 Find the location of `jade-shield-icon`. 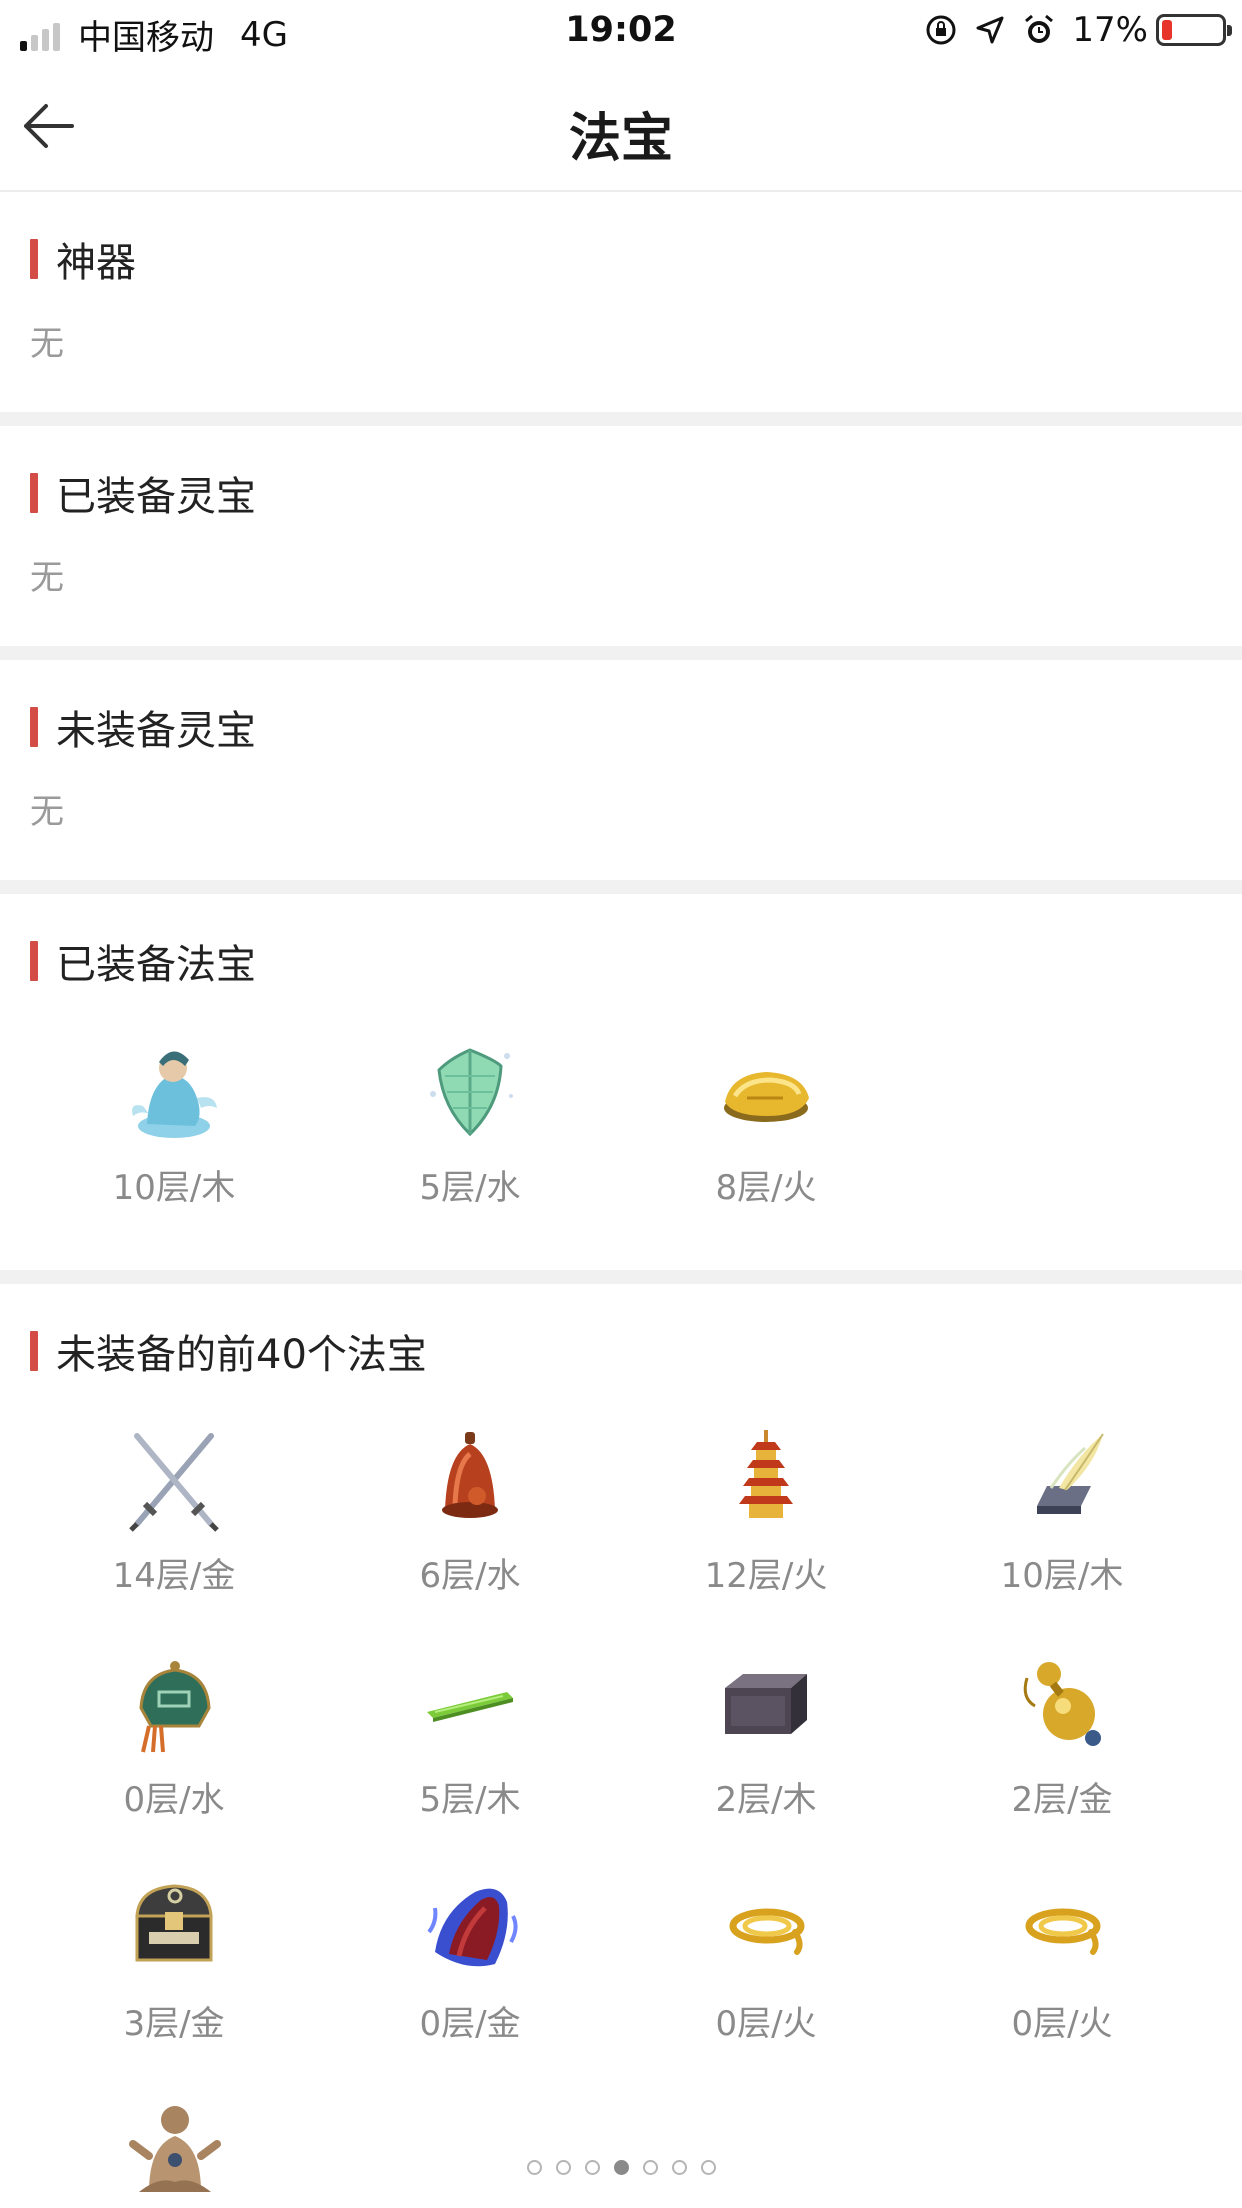

jade-shield-icon is located at coordinates (471, 1092).